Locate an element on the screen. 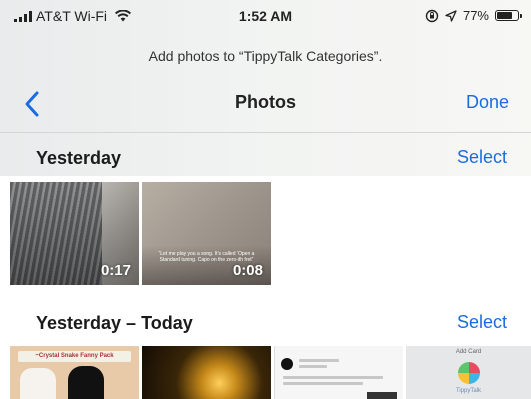 The image size is (531, 399). photo-thumbnail is located at coordinates (206, 372).